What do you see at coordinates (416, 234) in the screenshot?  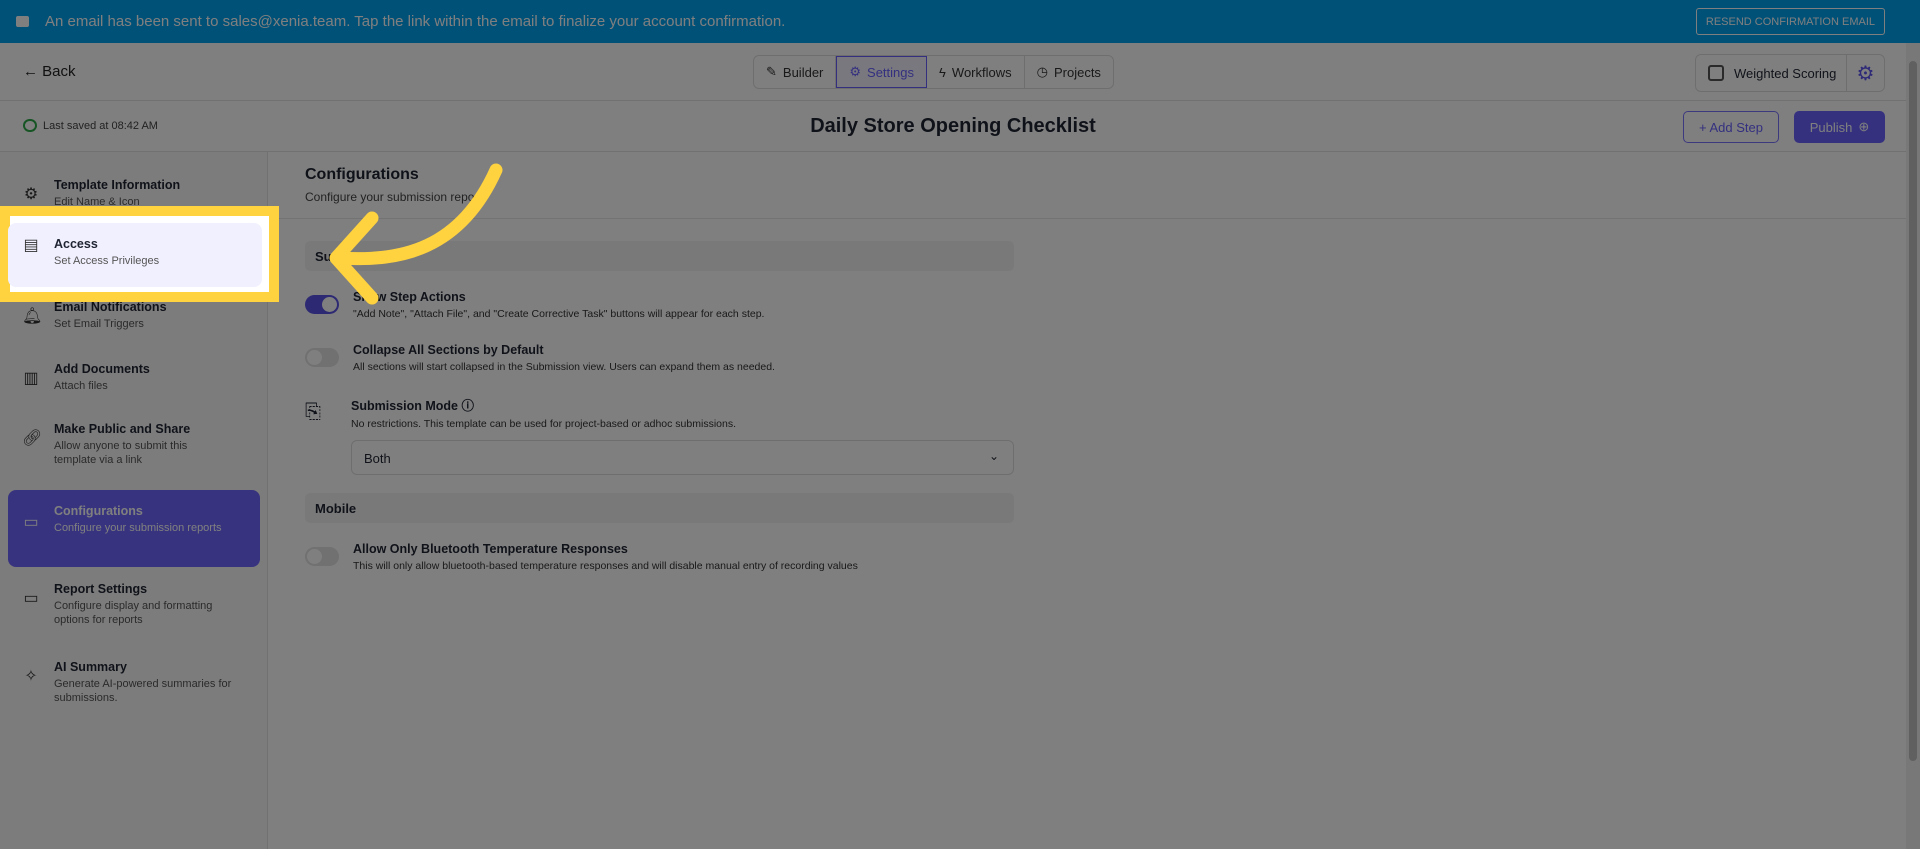 I see `pointer-arrow-icon` at bounding box center [416, 234].